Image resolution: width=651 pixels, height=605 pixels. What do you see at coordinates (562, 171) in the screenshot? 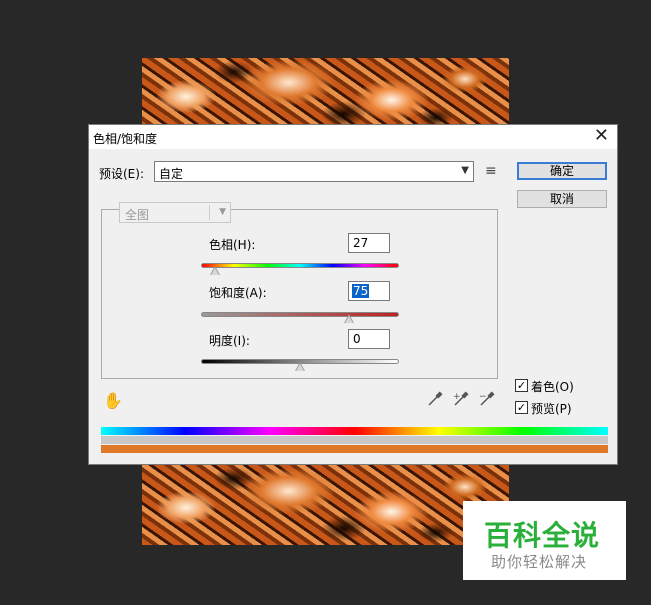
I see `ok-button: 确定` at bounding box center [562, 171].